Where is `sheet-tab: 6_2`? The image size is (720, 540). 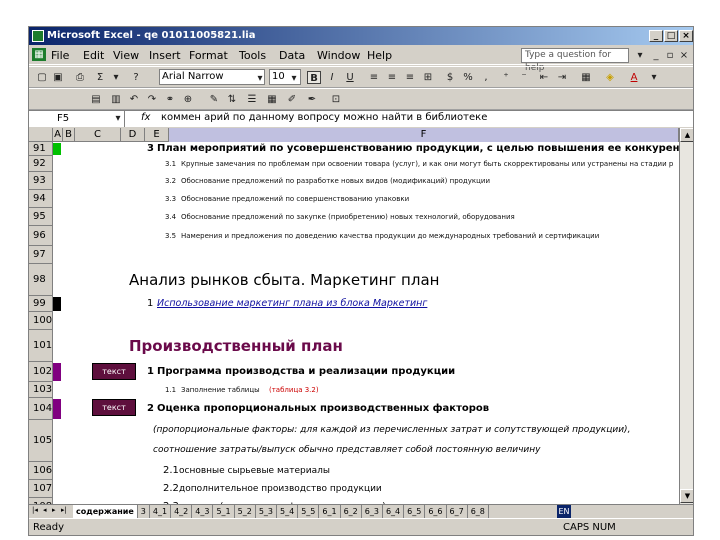
sheet-tab: 6_2 is located at coordinates (351, 511).